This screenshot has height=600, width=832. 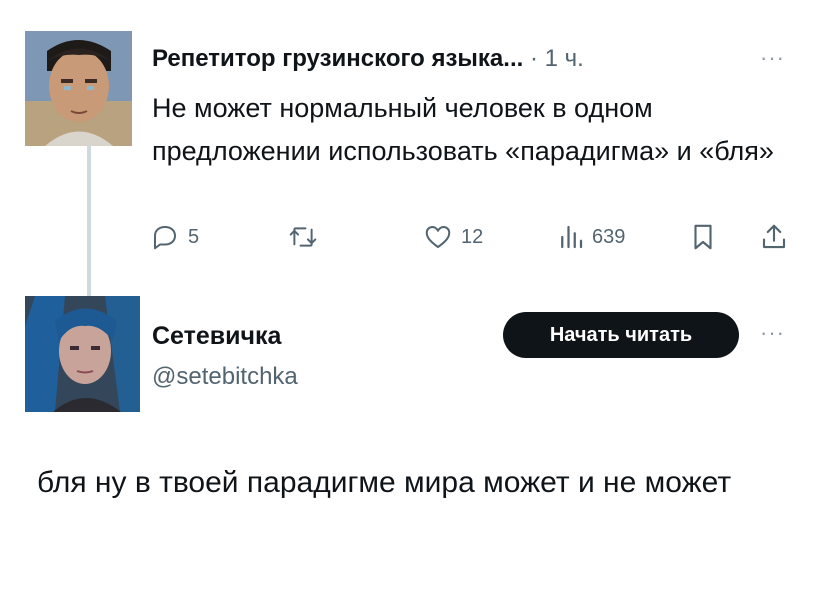 I want to click on reply-button: 5, so click(x=174, y=237).